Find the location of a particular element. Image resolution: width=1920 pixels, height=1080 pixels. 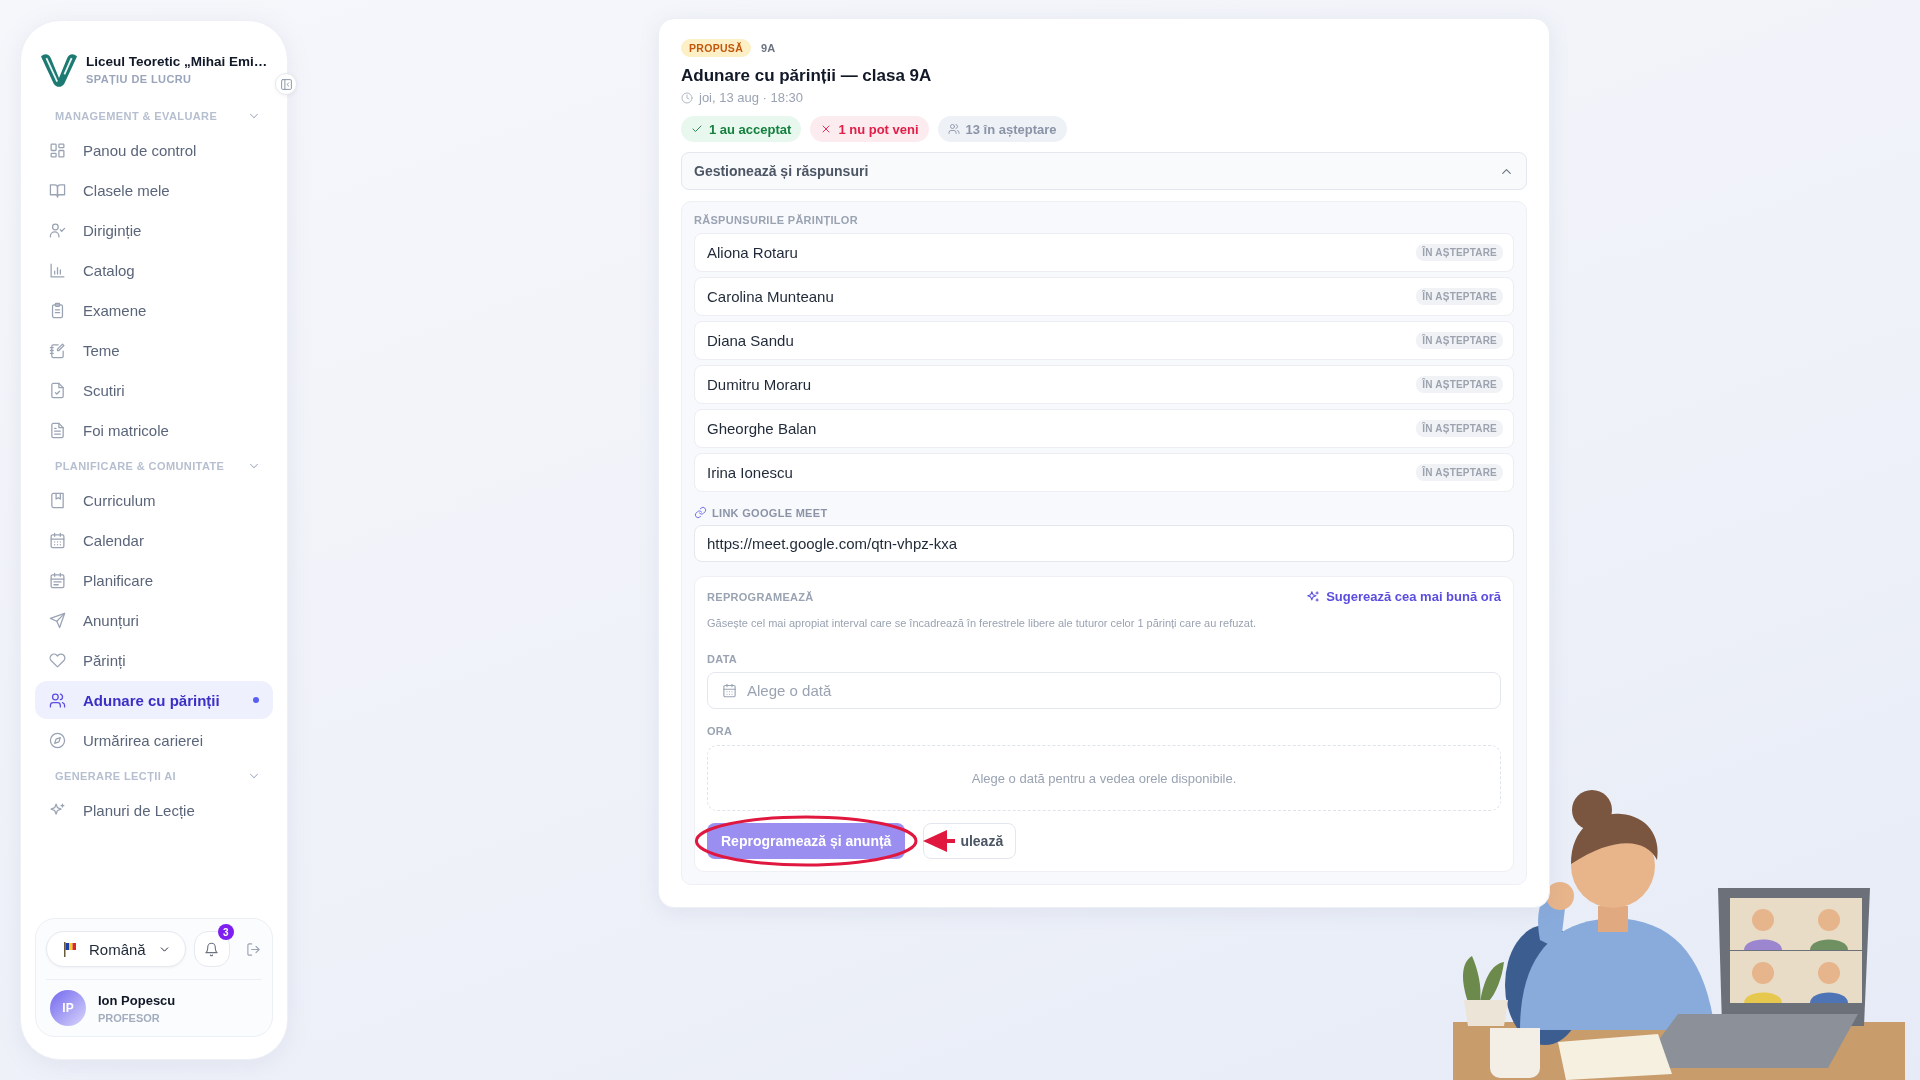

notification-count: 3 is located at coordinates (225, 932).